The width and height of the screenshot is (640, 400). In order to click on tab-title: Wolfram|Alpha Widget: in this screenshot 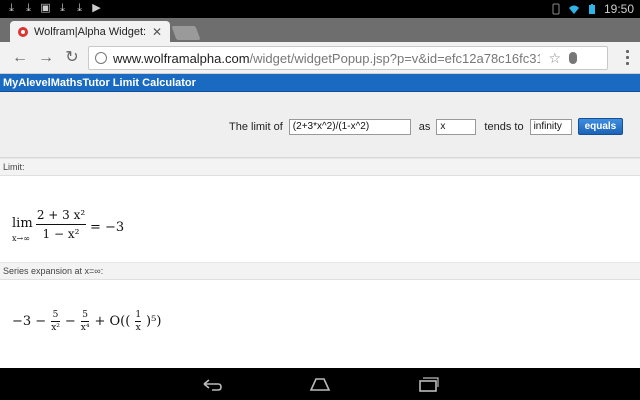, I will do `click(90, 32)`.